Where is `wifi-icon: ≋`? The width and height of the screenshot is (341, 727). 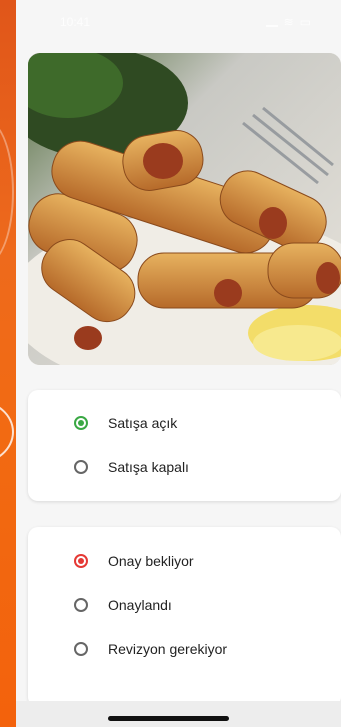 wifi-icon: ≋ is located at coordinates (288, 22).